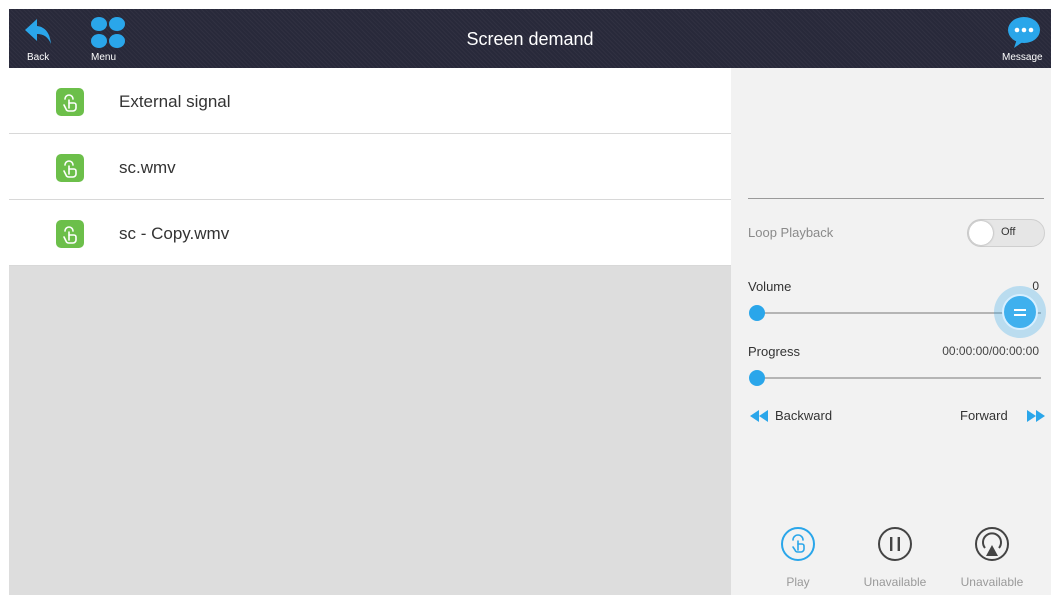 The height and width of the screenshot is (595, 1051). What do you see at coordinates (757, 378) in the screenshot?
I see `progress-slider-thumb` at bounding box center [757, 378].